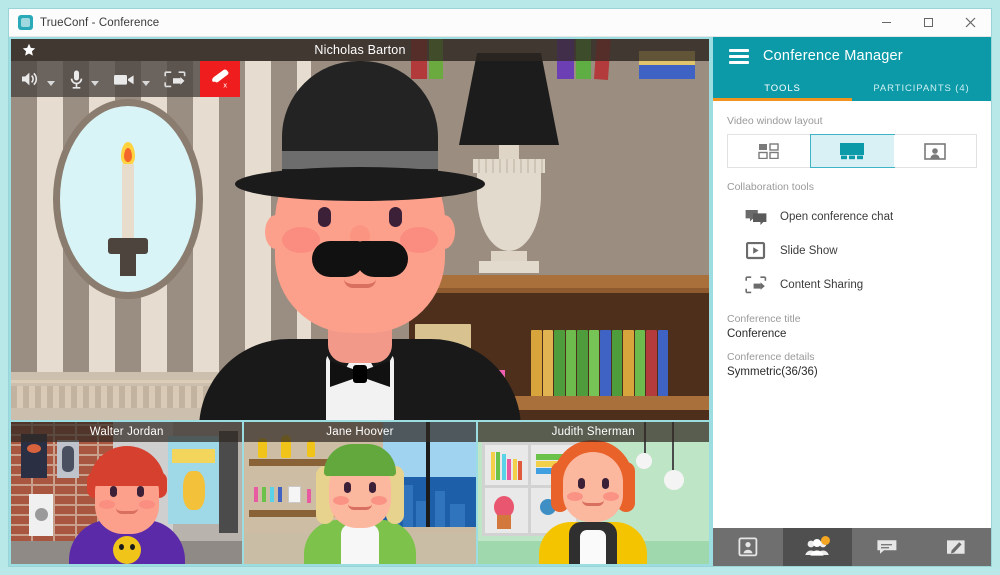 The width and height of the screenshot is (1000, 575). I want to click on chat-icon, so click(756, 217).